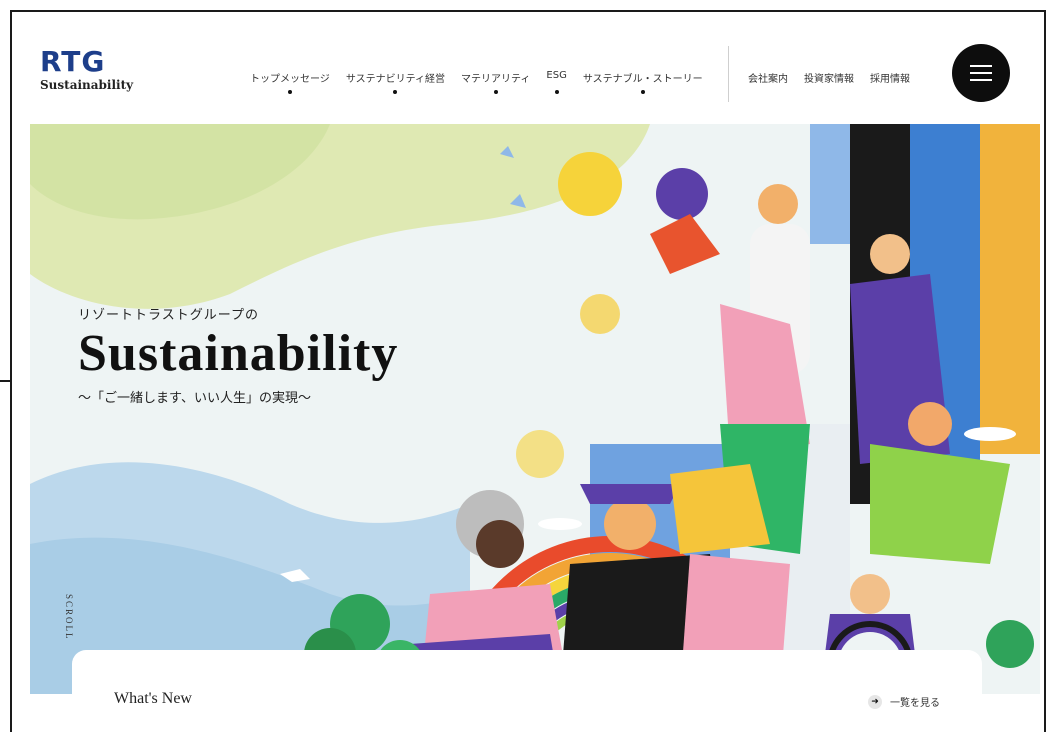 The width and height of the screenshot is (1050, 734). I want to click on nav-materiality: マテリアリティ, so click(495, 82).